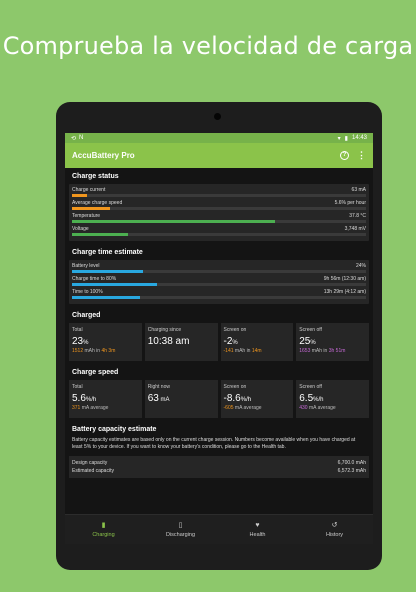  Describe the element at coordinates (164, 400) in the screenshot. I see `charge-speed-tile-unit: mA` at that location.